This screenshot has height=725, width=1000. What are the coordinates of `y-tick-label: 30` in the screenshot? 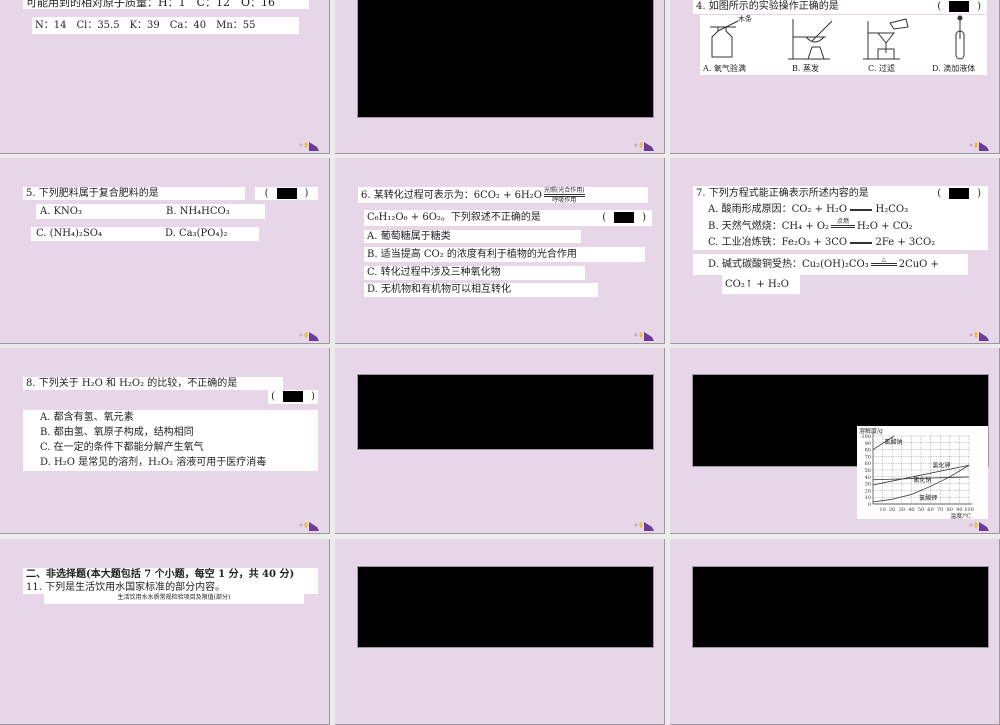 It's located at (868, 485).